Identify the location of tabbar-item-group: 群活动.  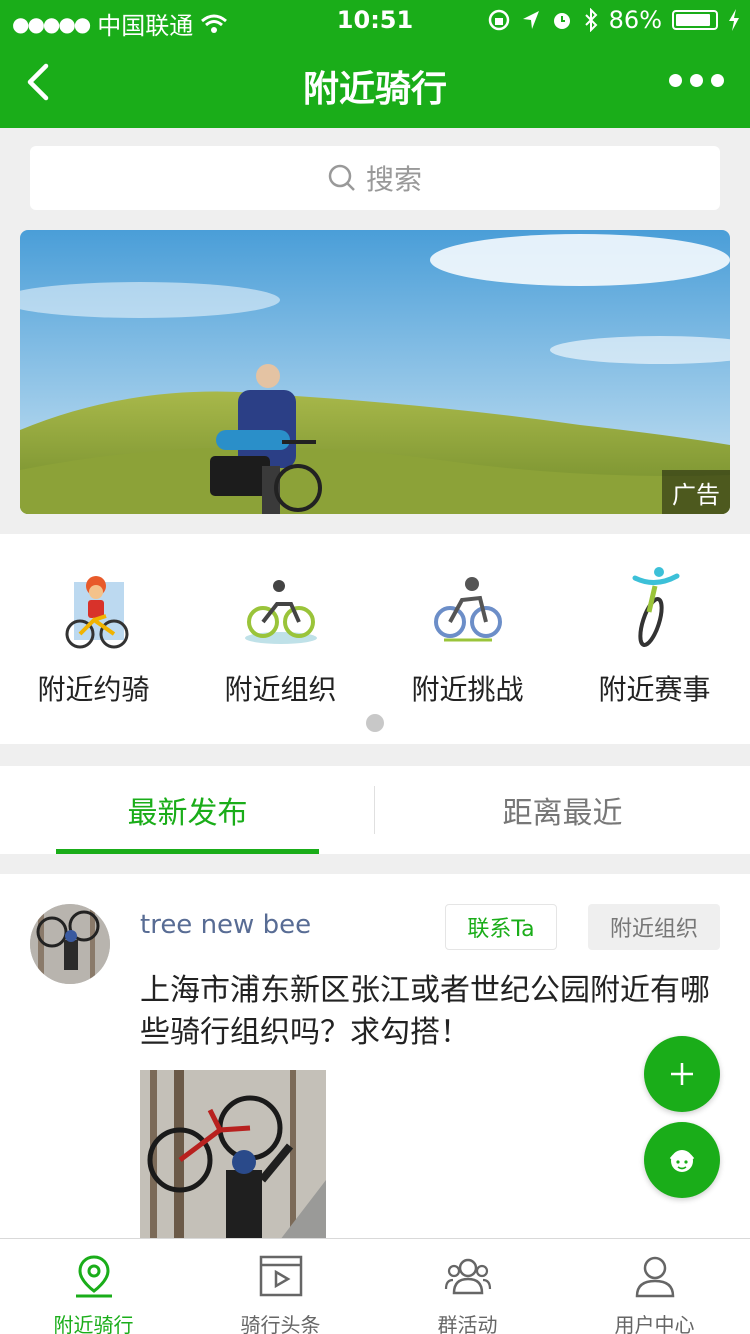
(467, 1286).